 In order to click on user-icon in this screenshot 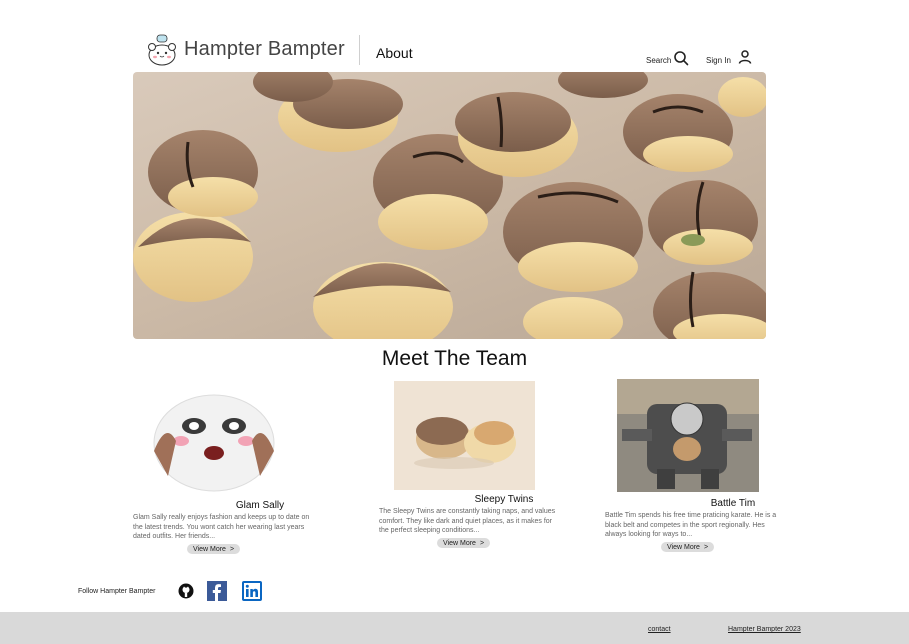, I will do `click(745, 57)`.